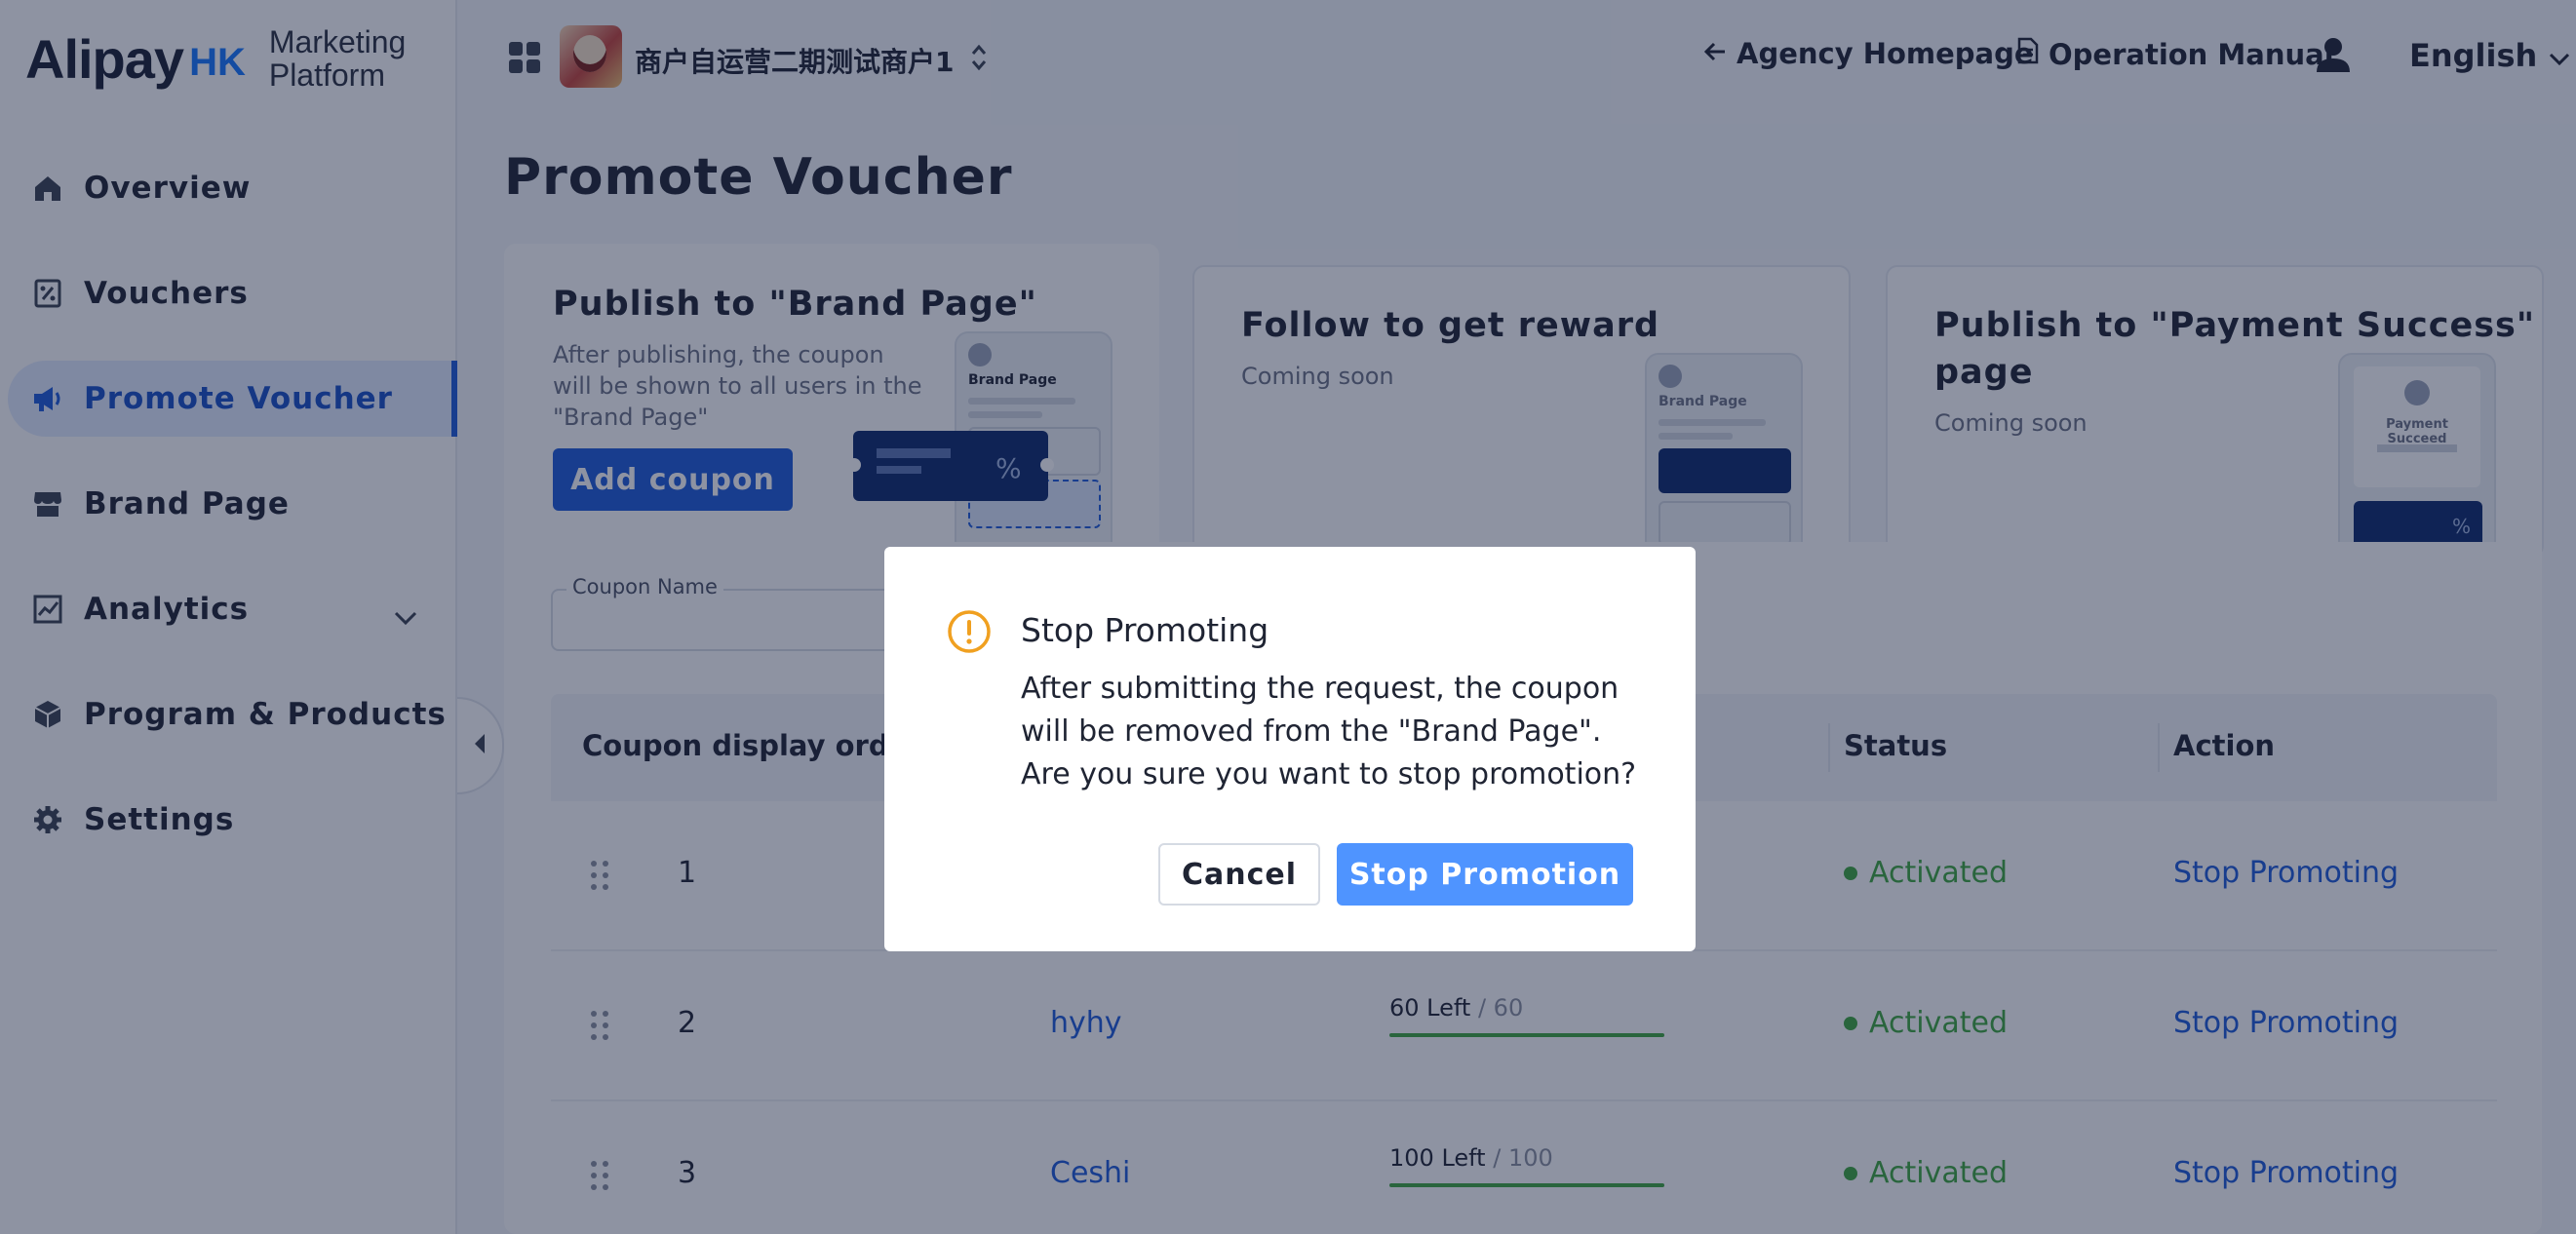 The width and height of the screenshot is (2576, 1234). Describe the element at coordinates (1485, 875) in the screenshot. I see `stop-promotion-button: Stop Promotion` at that location.